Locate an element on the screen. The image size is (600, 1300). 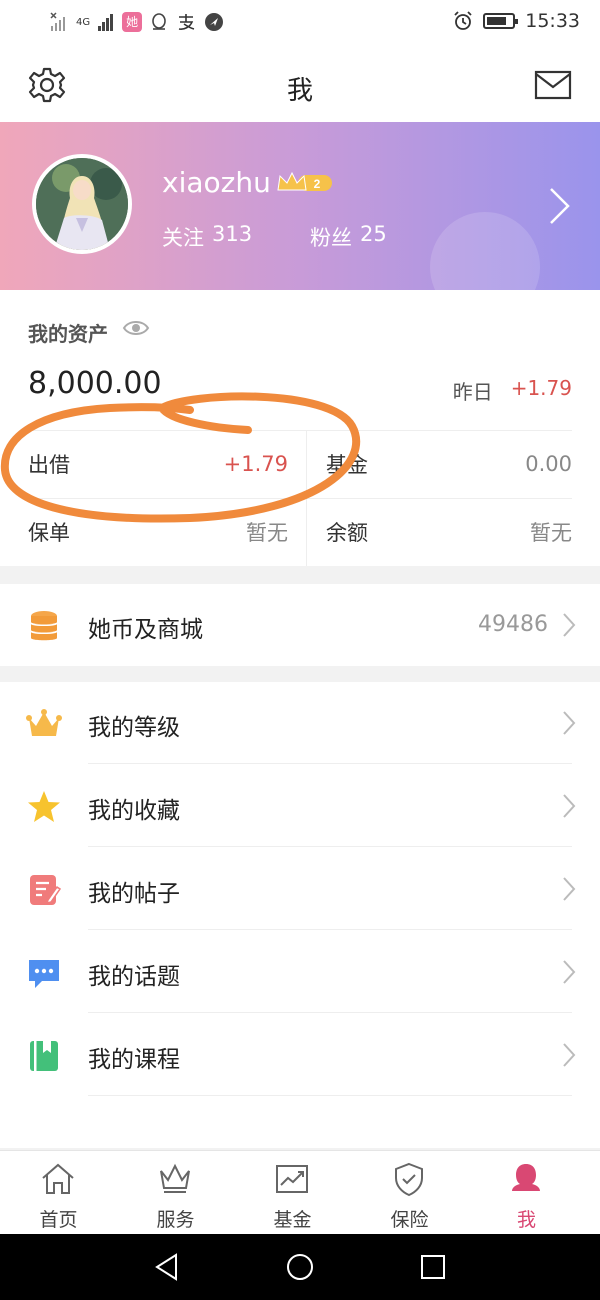
mail-icon is located at coordinates (553, 85).